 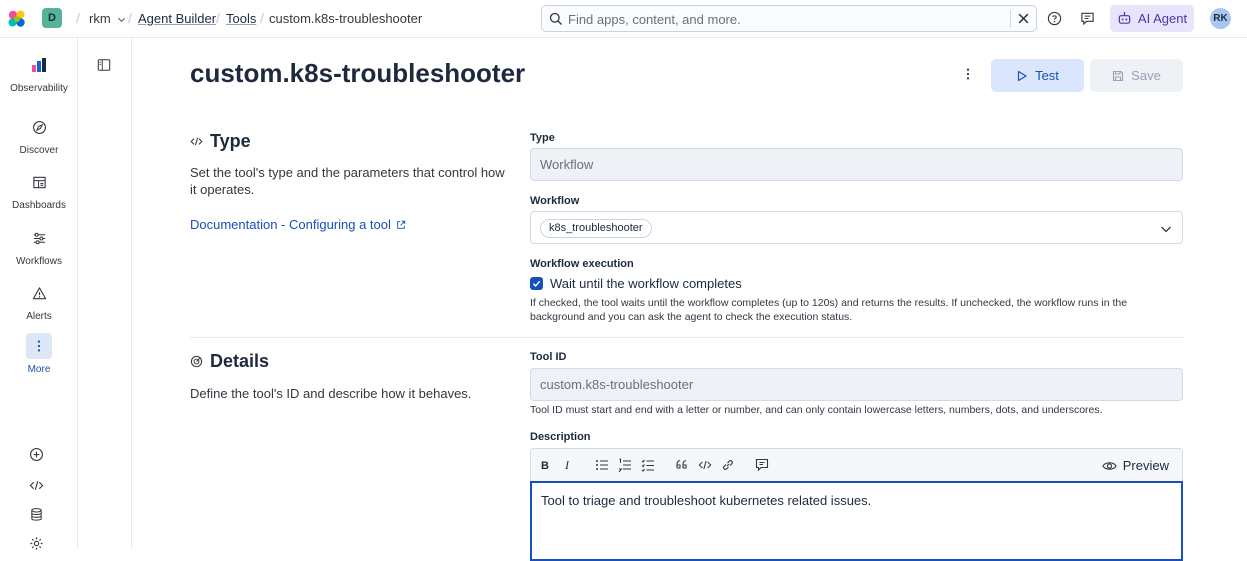 I want to click on bullet-list-icon, so click(x=602, y=465).